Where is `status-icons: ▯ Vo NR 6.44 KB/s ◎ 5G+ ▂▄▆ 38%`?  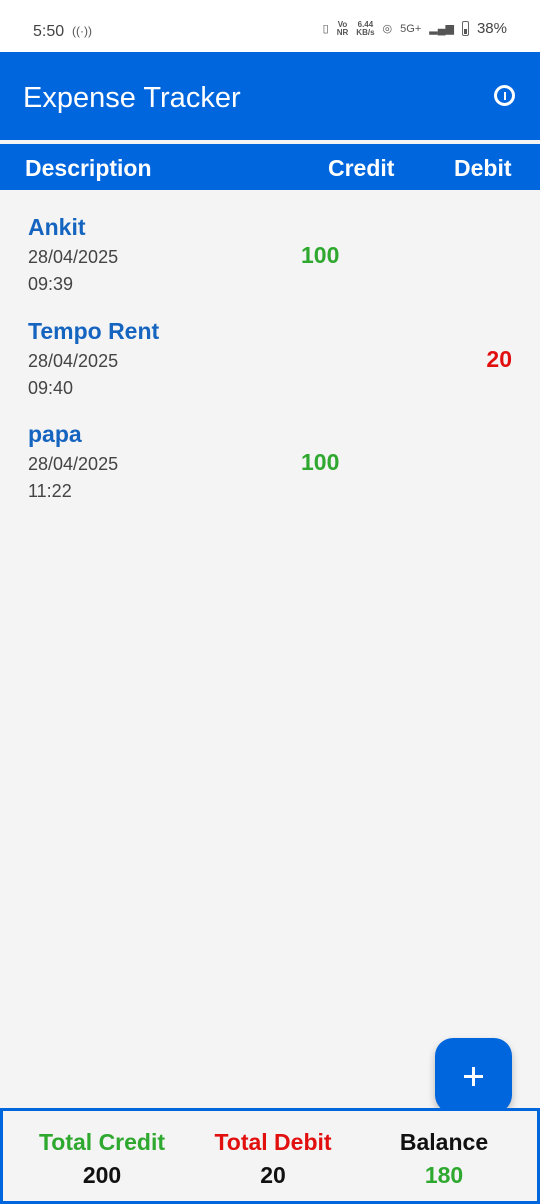
status-icons: ▯ Vo NR 6.44 KB/s ◎ 5G+ ▂▄▆ 38% is located at coordinates (415, 28).